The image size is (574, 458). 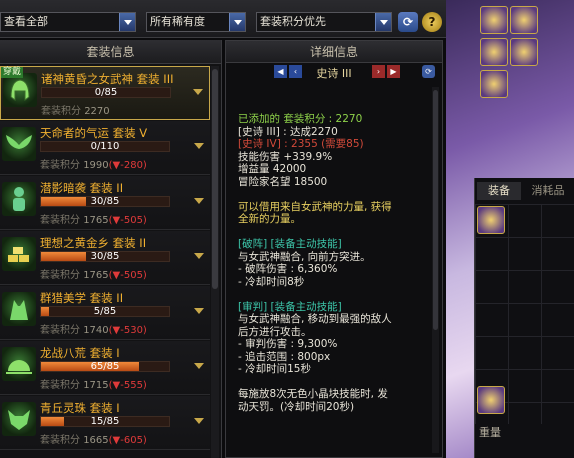 I want to click on set-item-3: 理想之黄金乡 套装 II 30/85 套装积分 1765(▼-505), so click(x=105, y=258).